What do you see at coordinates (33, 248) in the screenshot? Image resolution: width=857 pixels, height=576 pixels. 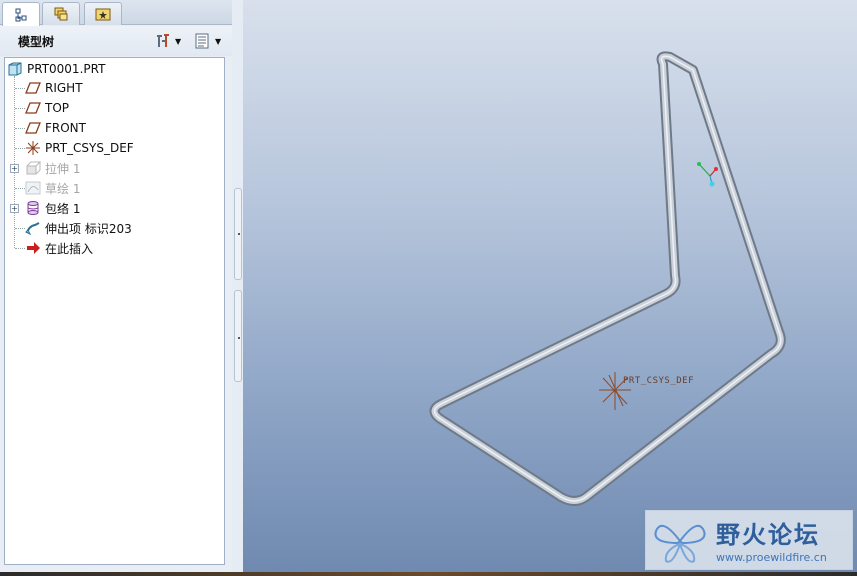 I see `insert-arrow-icon` at bounding box center [33, 248].